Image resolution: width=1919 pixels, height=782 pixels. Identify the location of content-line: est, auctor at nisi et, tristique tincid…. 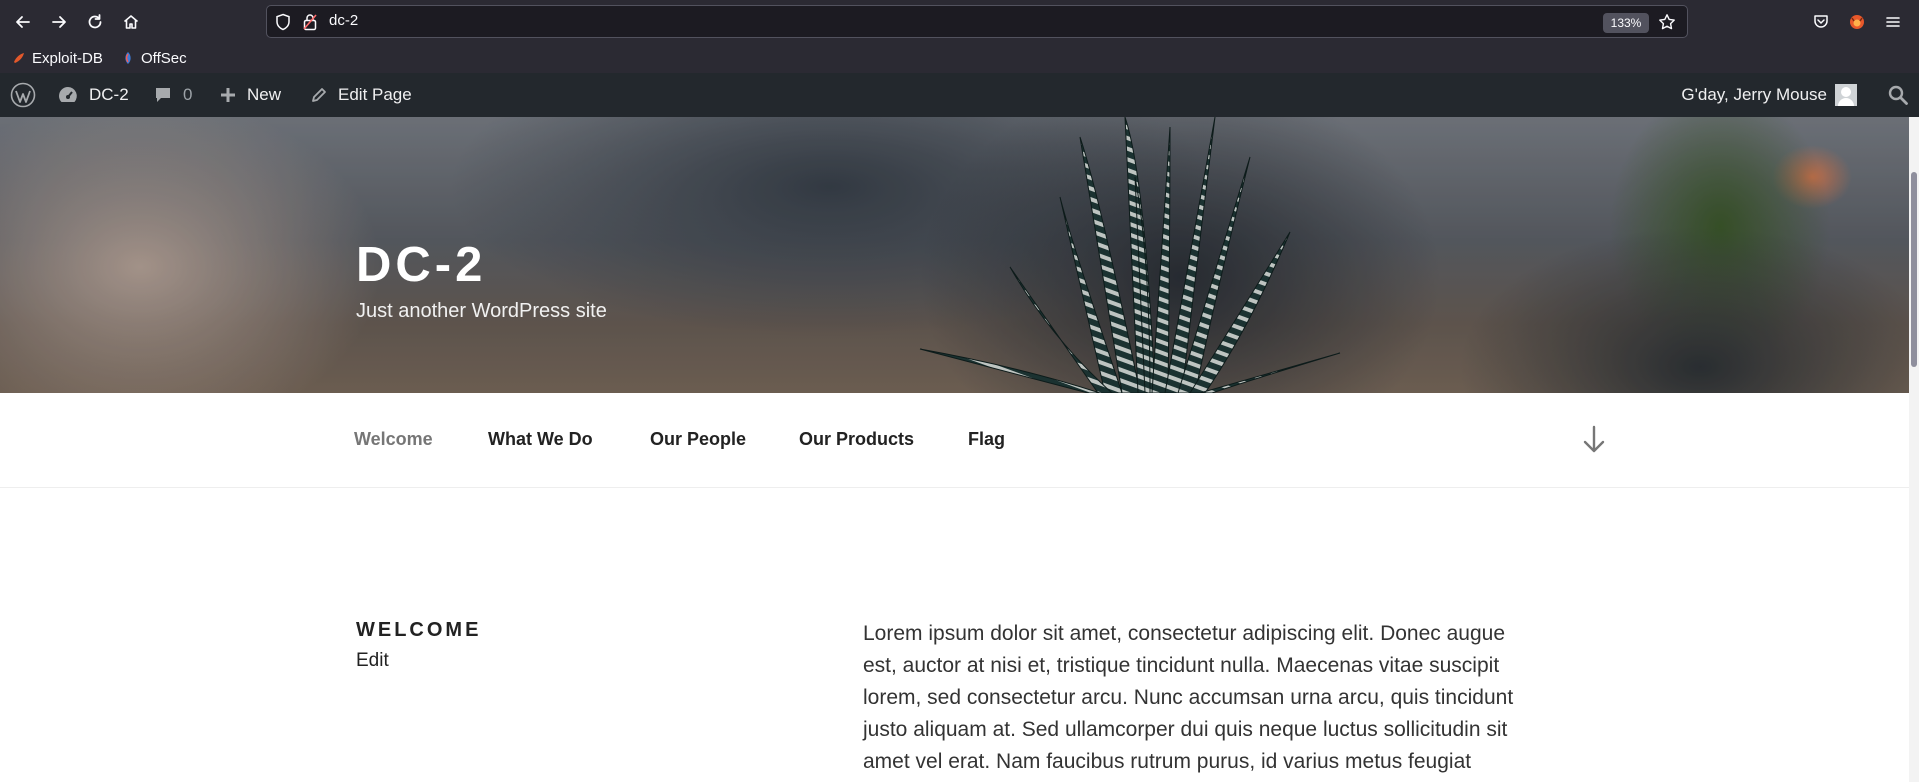
(1181, 665).